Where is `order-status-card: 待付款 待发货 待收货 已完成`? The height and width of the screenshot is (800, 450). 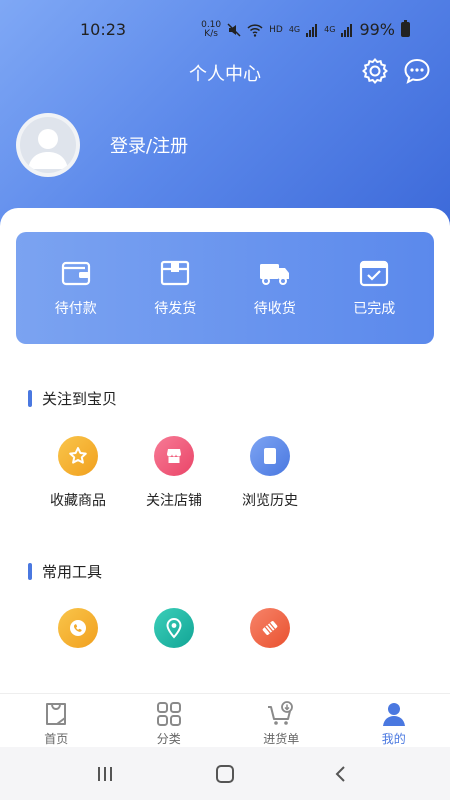
order-status-card: 待付款 待发货 待收货 已完成 is located at coordinates (225, 288).